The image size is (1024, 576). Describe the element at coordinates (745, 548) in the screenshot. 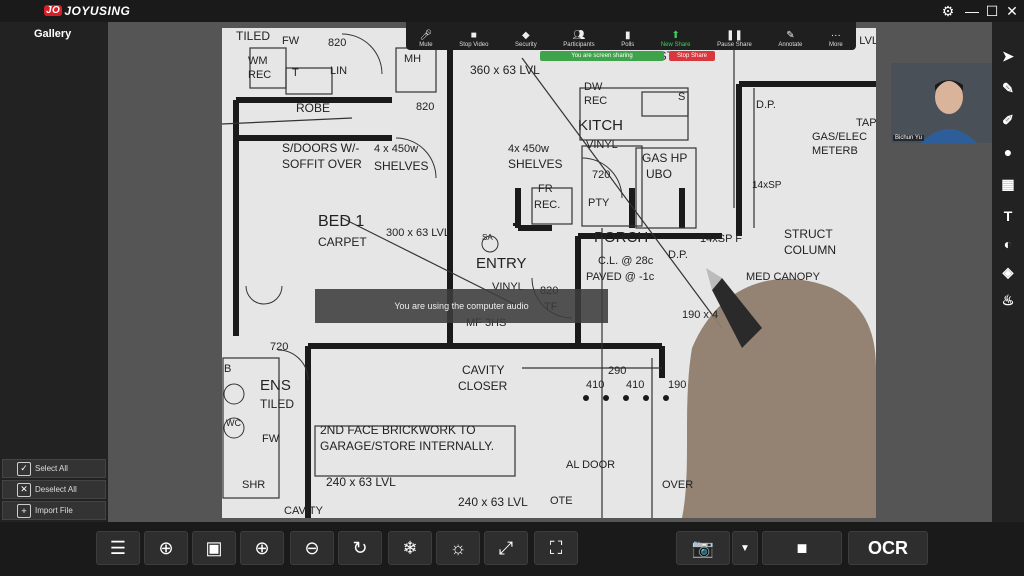

I see `capture-dropdown-button: ▼` at that location.